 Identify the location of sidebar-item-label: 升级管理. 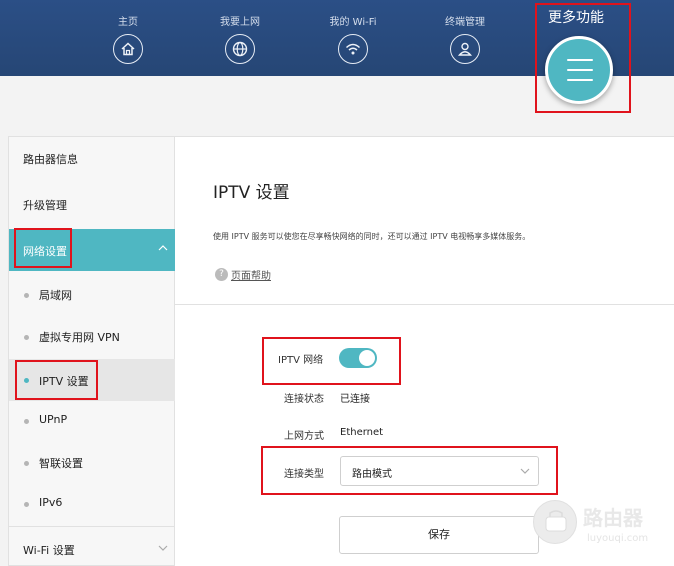
(45, 205).